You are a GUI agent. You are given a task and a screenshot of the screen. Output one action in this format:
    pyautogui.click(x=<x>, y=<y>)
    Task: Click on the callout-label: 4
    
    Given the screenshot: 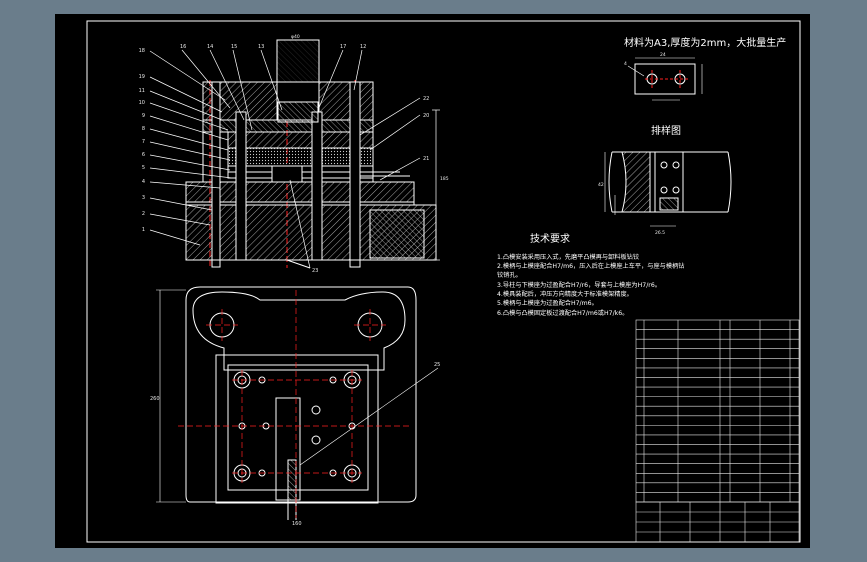 What is the action you would take?
    pyautogui.click(x=143, y=182)
    